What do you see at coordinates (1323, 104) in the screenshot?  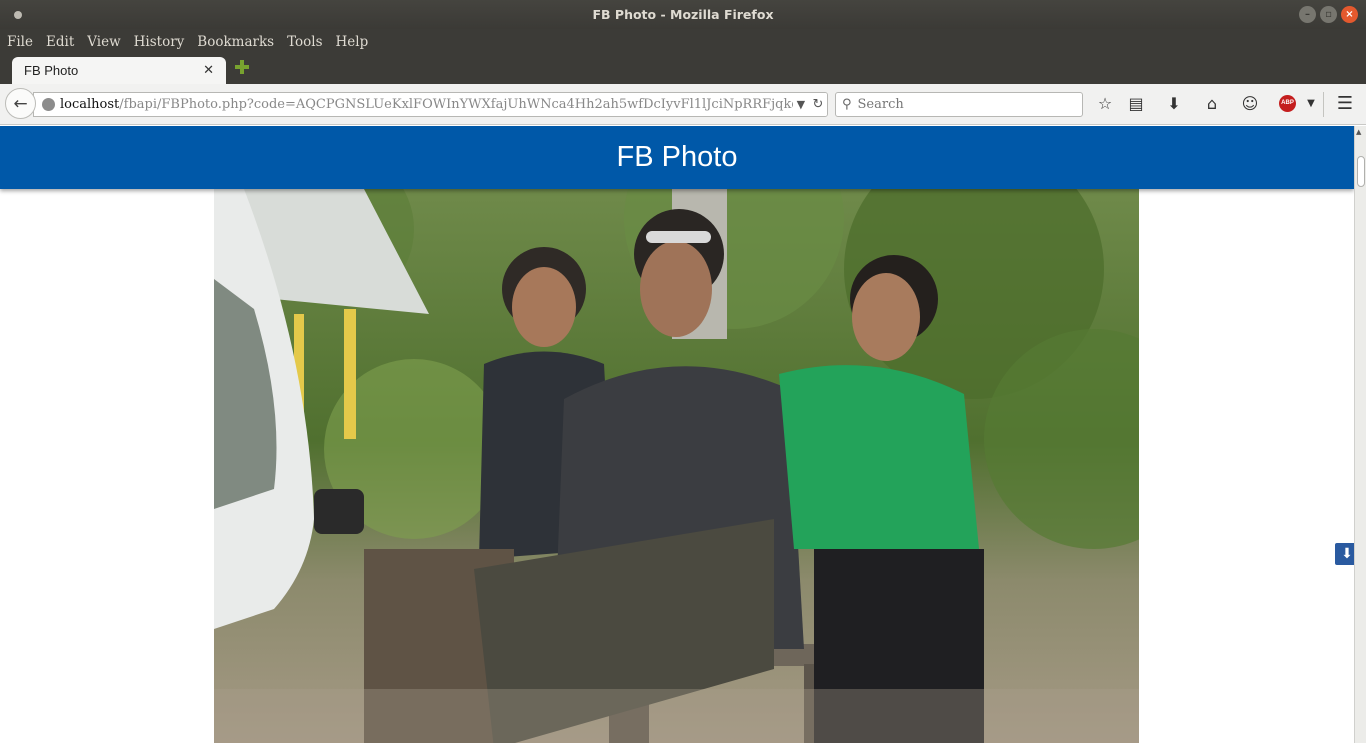 I see `toolbar-separator` at bounding box center [1323, 104].